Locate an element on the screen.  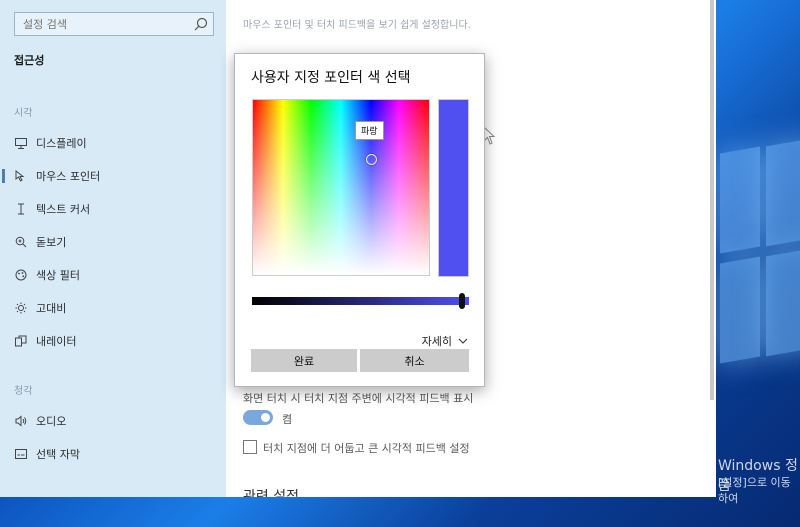
sidebar-item-label: 디스플레이 is located at coordinates (61, 143).